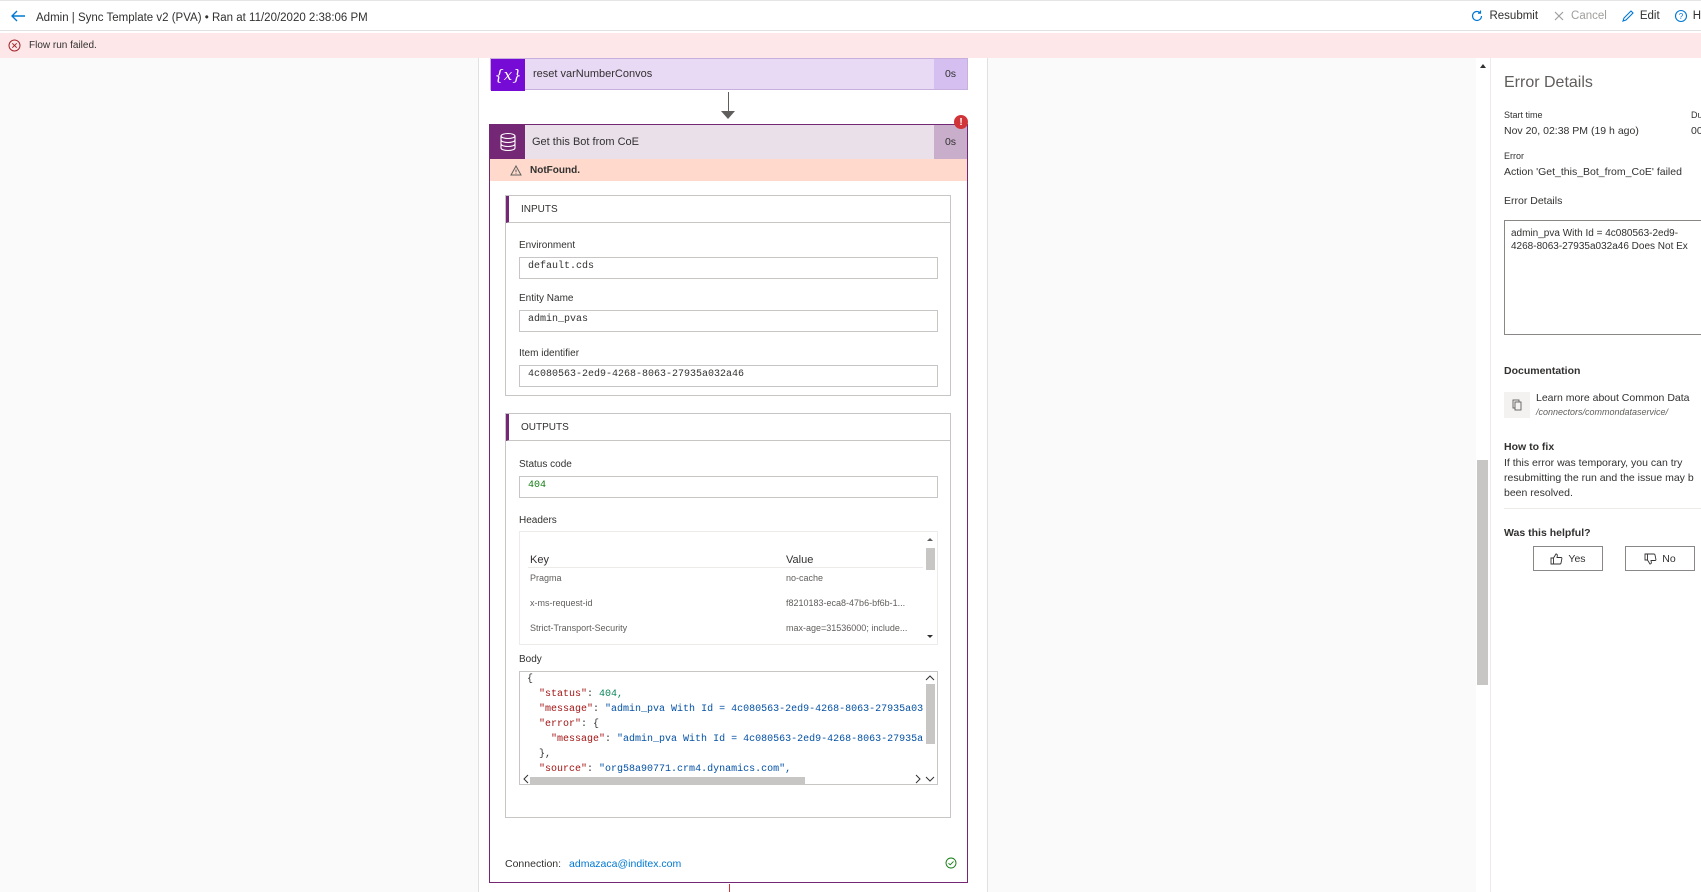 Image resolution: width=1701 pixels, height=892 pixels. Describe the element at coordinates (1482, 572) in the screenshot. I see `canvas-scrollbar-thumb` at that location.